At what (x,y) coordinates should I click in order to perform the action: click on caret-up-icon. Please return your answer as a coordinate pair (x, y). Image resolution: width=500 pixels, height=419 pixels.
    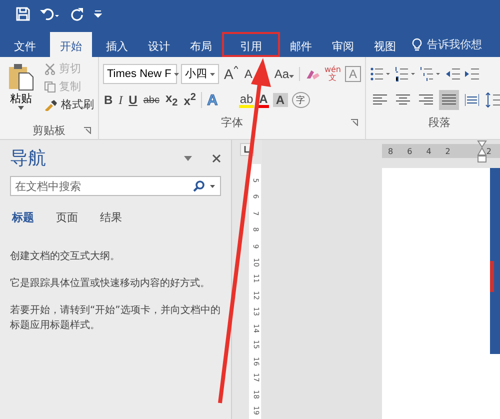
    Looking at the image, I should click on (236, 67).